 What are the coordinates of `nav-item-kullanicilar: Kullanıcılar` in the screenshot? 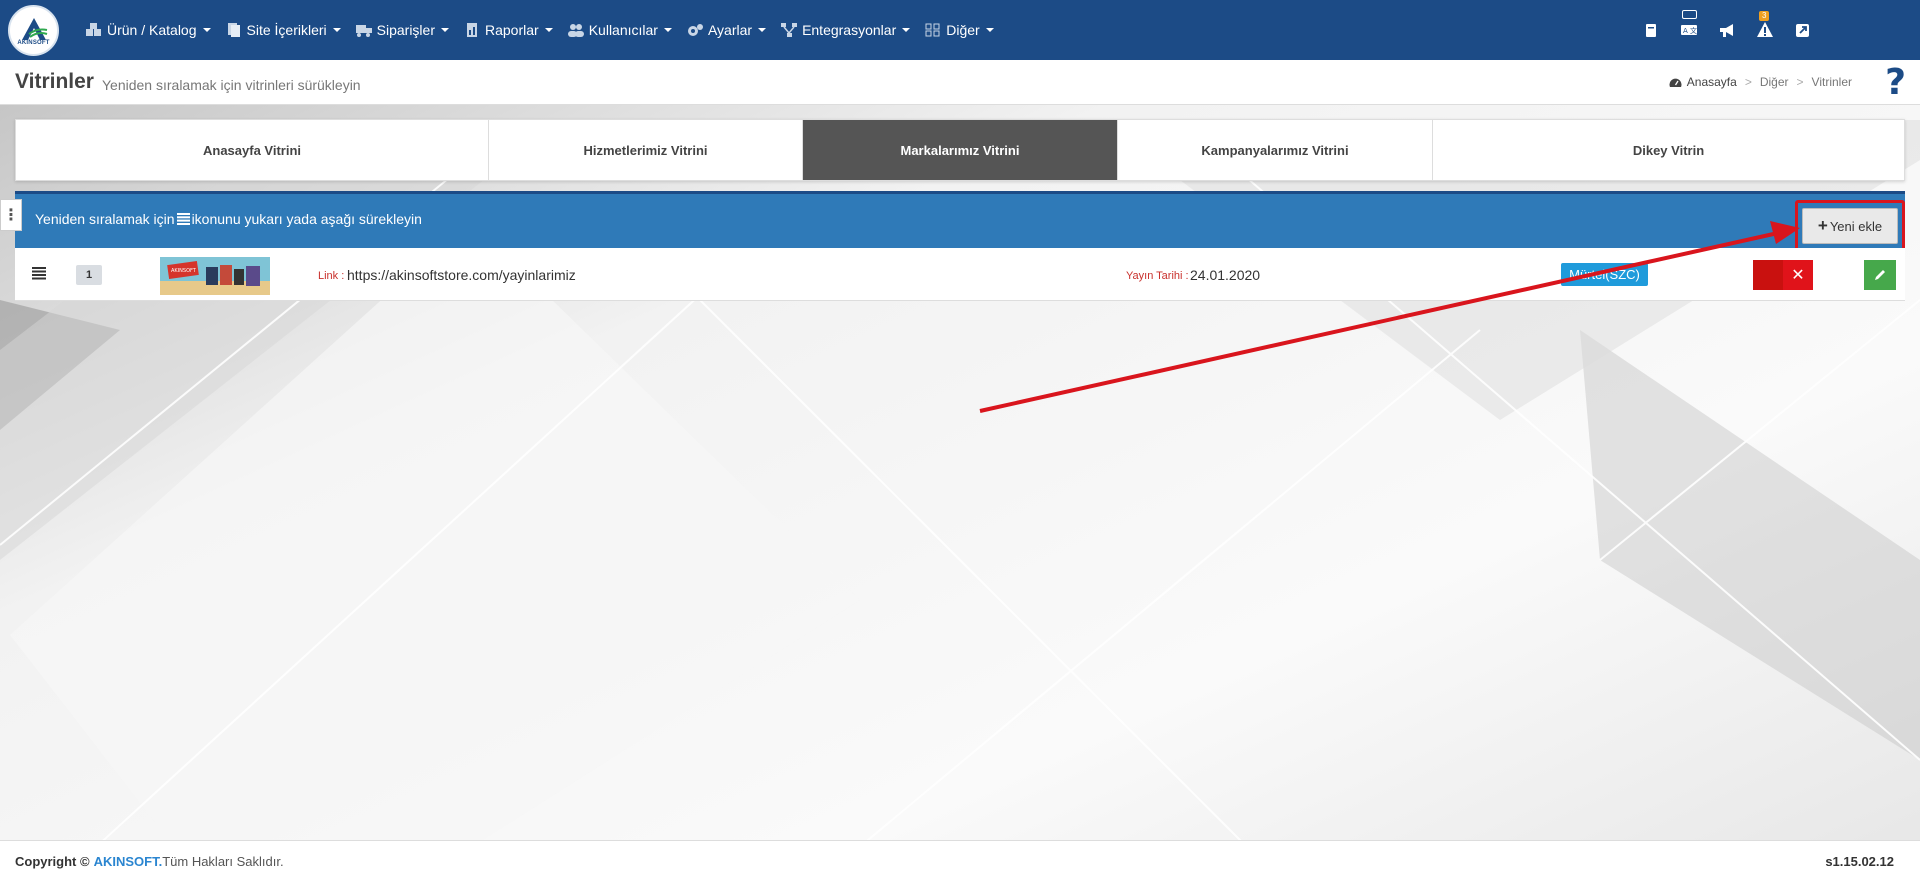 It's located at (619, 30).